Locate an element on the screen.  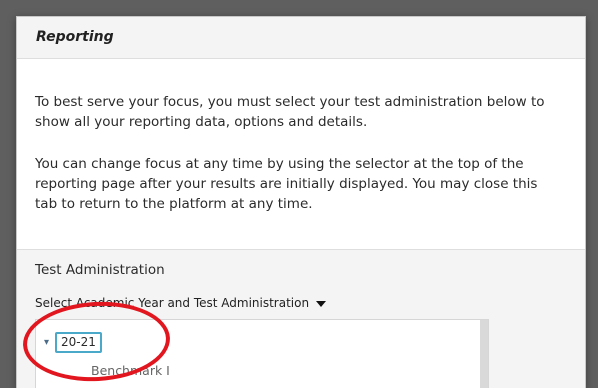
academic-year-row: ▾ 20-21 is located at coordinates (73, 342).